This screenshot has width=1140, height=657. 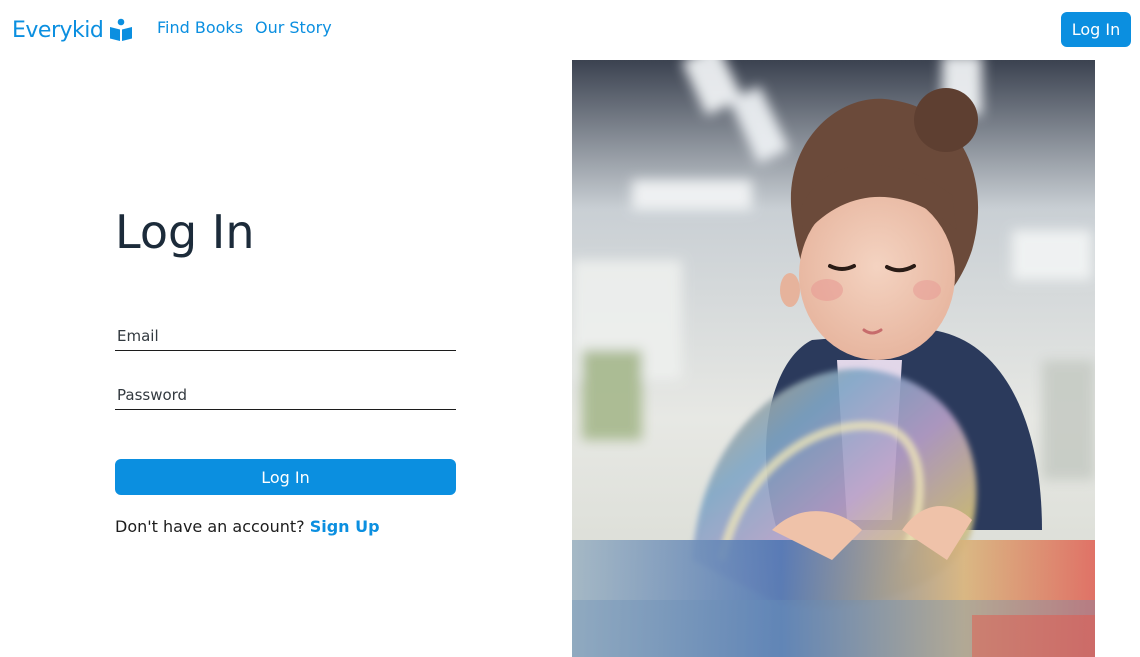 What do you see at coordinates (285, 395) in the screenshot?
I see `password-input` at bounding box center [285, 395].